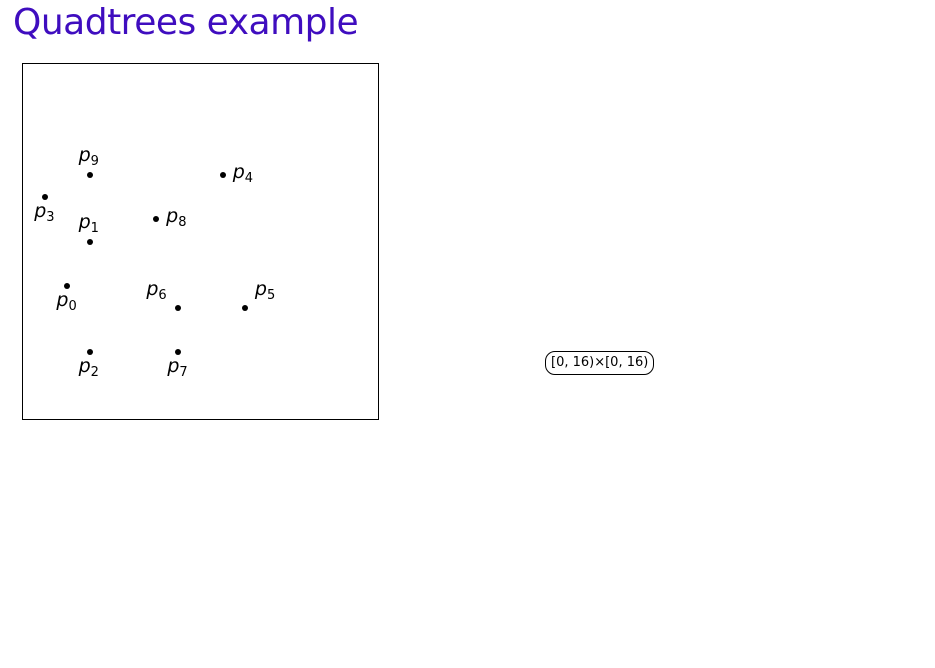  Describe the element at coordinates (89, 241) in the screenshot. I see `point-dot-p1` at that location.